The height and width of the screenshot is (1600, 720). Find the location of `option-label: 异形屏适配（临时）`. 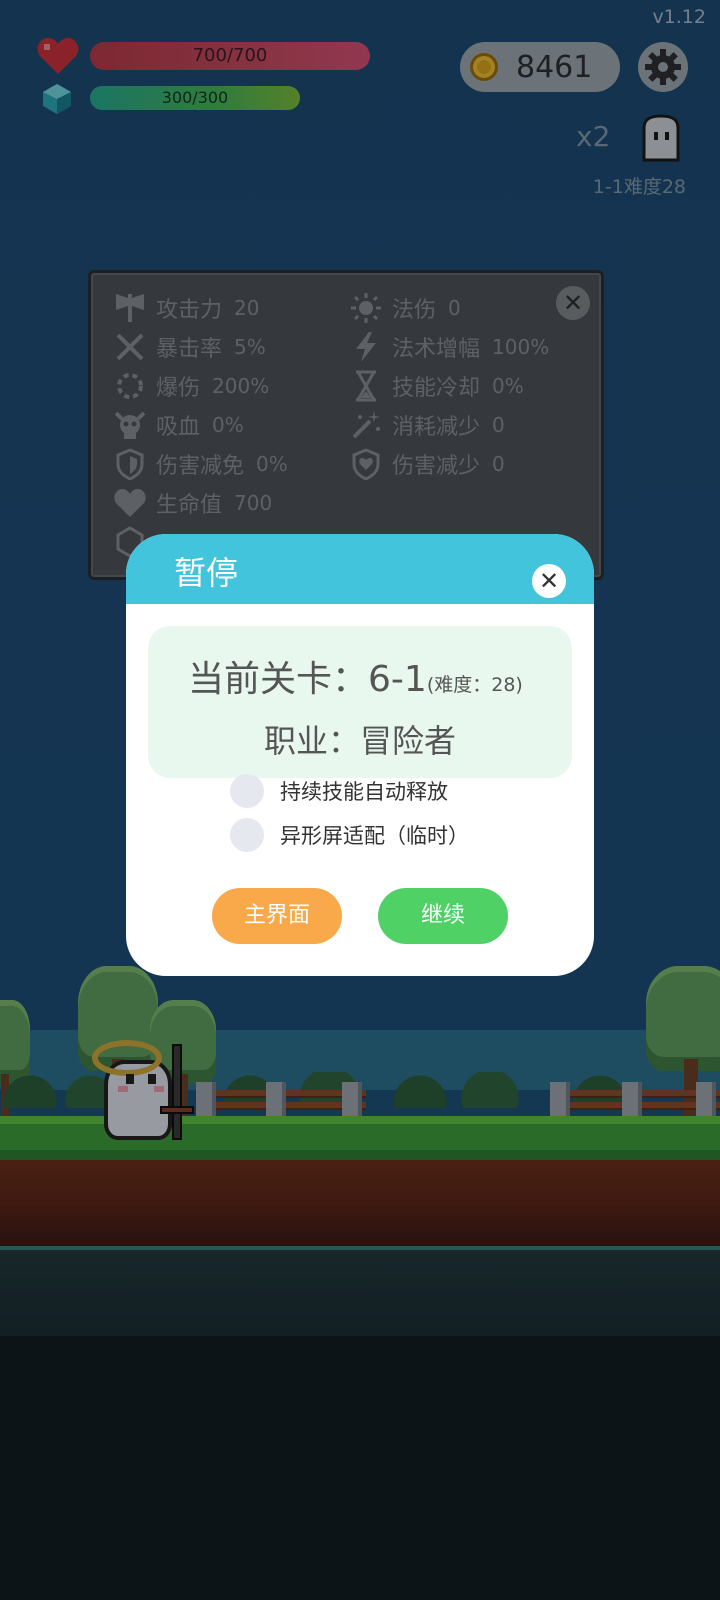

option-label: 异形屏适配（临时） is located at coordinates (374, 836).